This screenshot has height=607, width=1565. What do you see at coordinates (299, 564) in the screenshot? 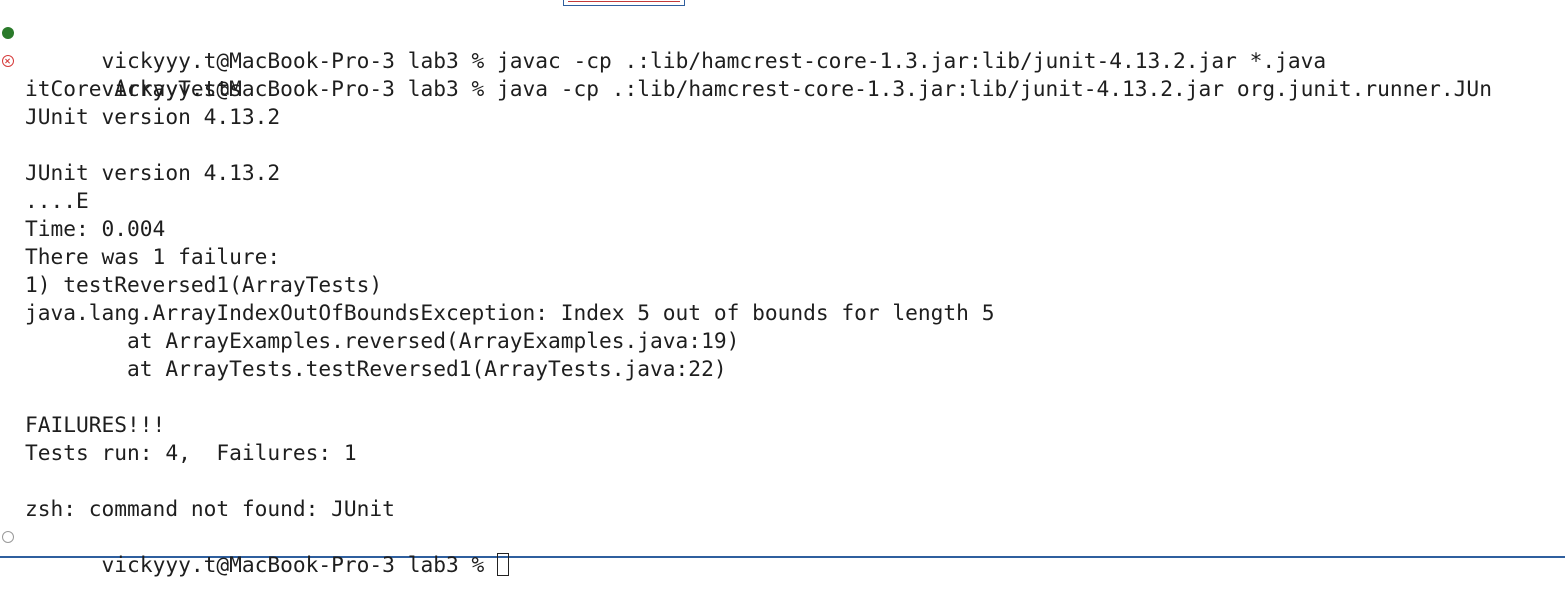
I see `prompt-text: vickyyy.t@MacBook-Pro-3 lab3 %` at bounding box center [299, 564].